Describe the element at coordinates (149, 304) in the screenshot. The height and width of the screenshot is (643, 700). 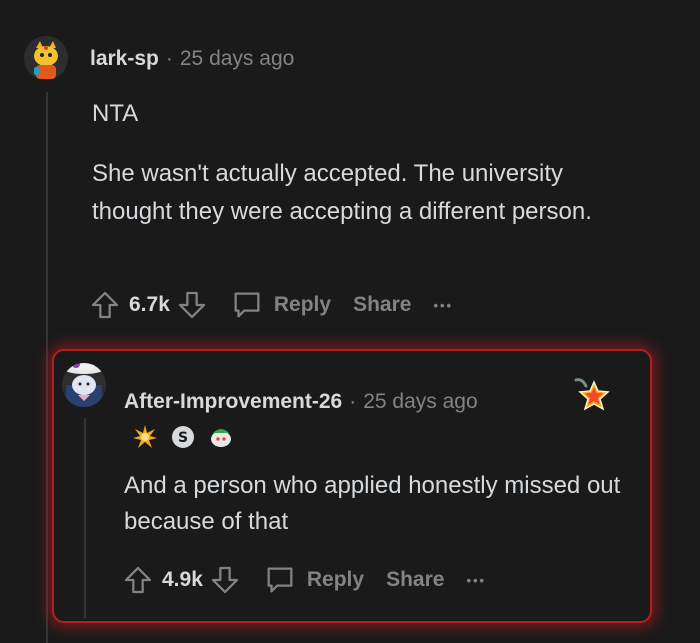
I see `vote-score: 6.7k` at that location.